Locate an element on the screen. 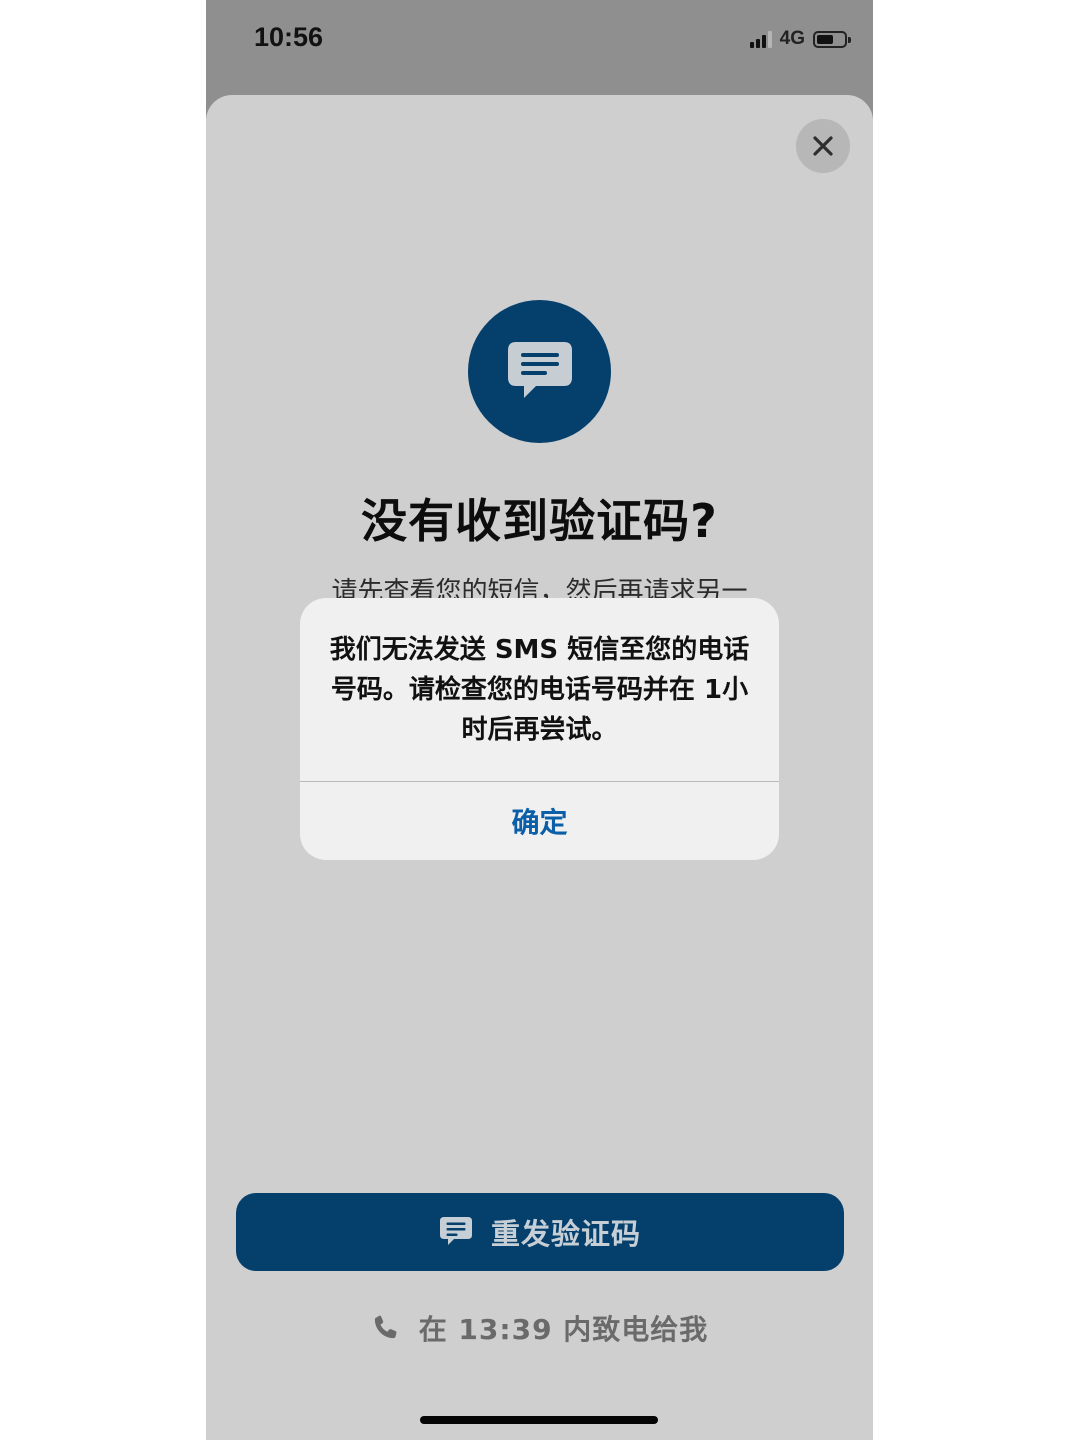 The width and height of the screenshot is (1080, 1440). battery-icon is located at coordinates (832, 39).